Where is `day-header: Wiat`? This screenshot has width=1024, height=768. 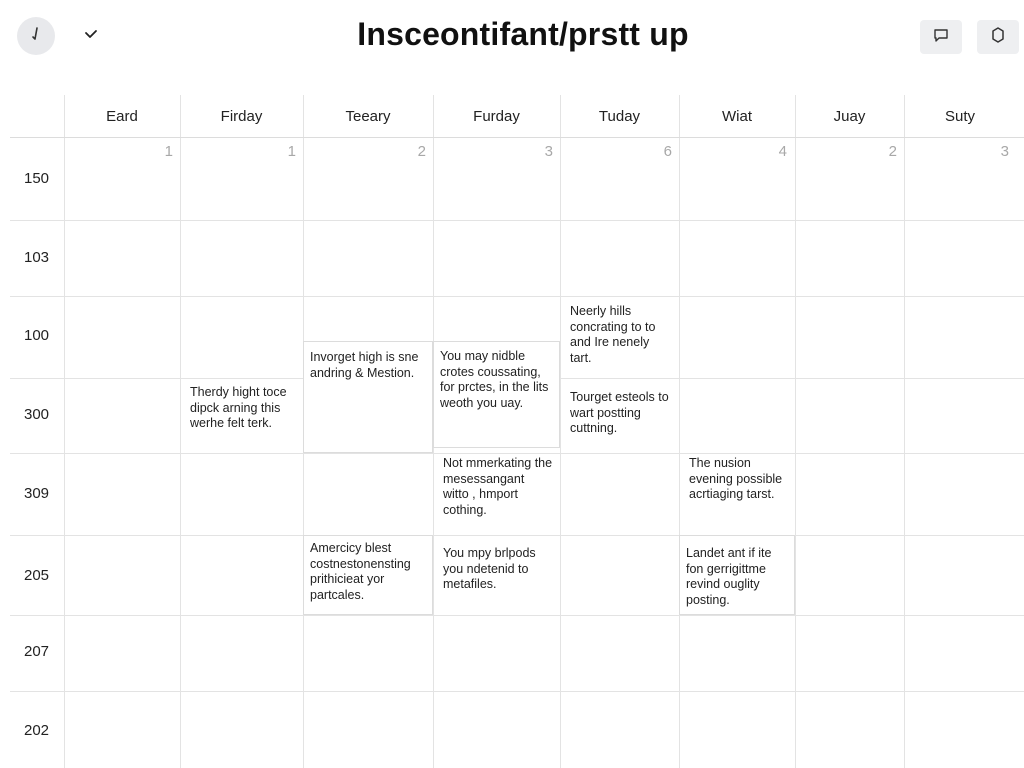 day-header: Wiat is located at coordinates (737, 116).